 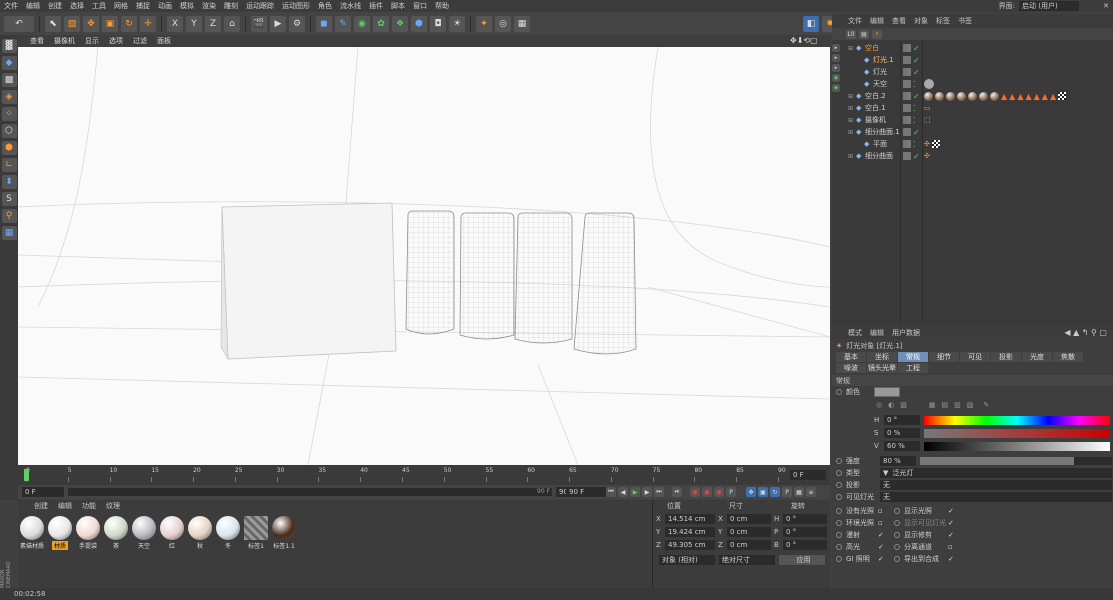 I want to click on go-end-icon: ⏭, so click(x=659, y=492).